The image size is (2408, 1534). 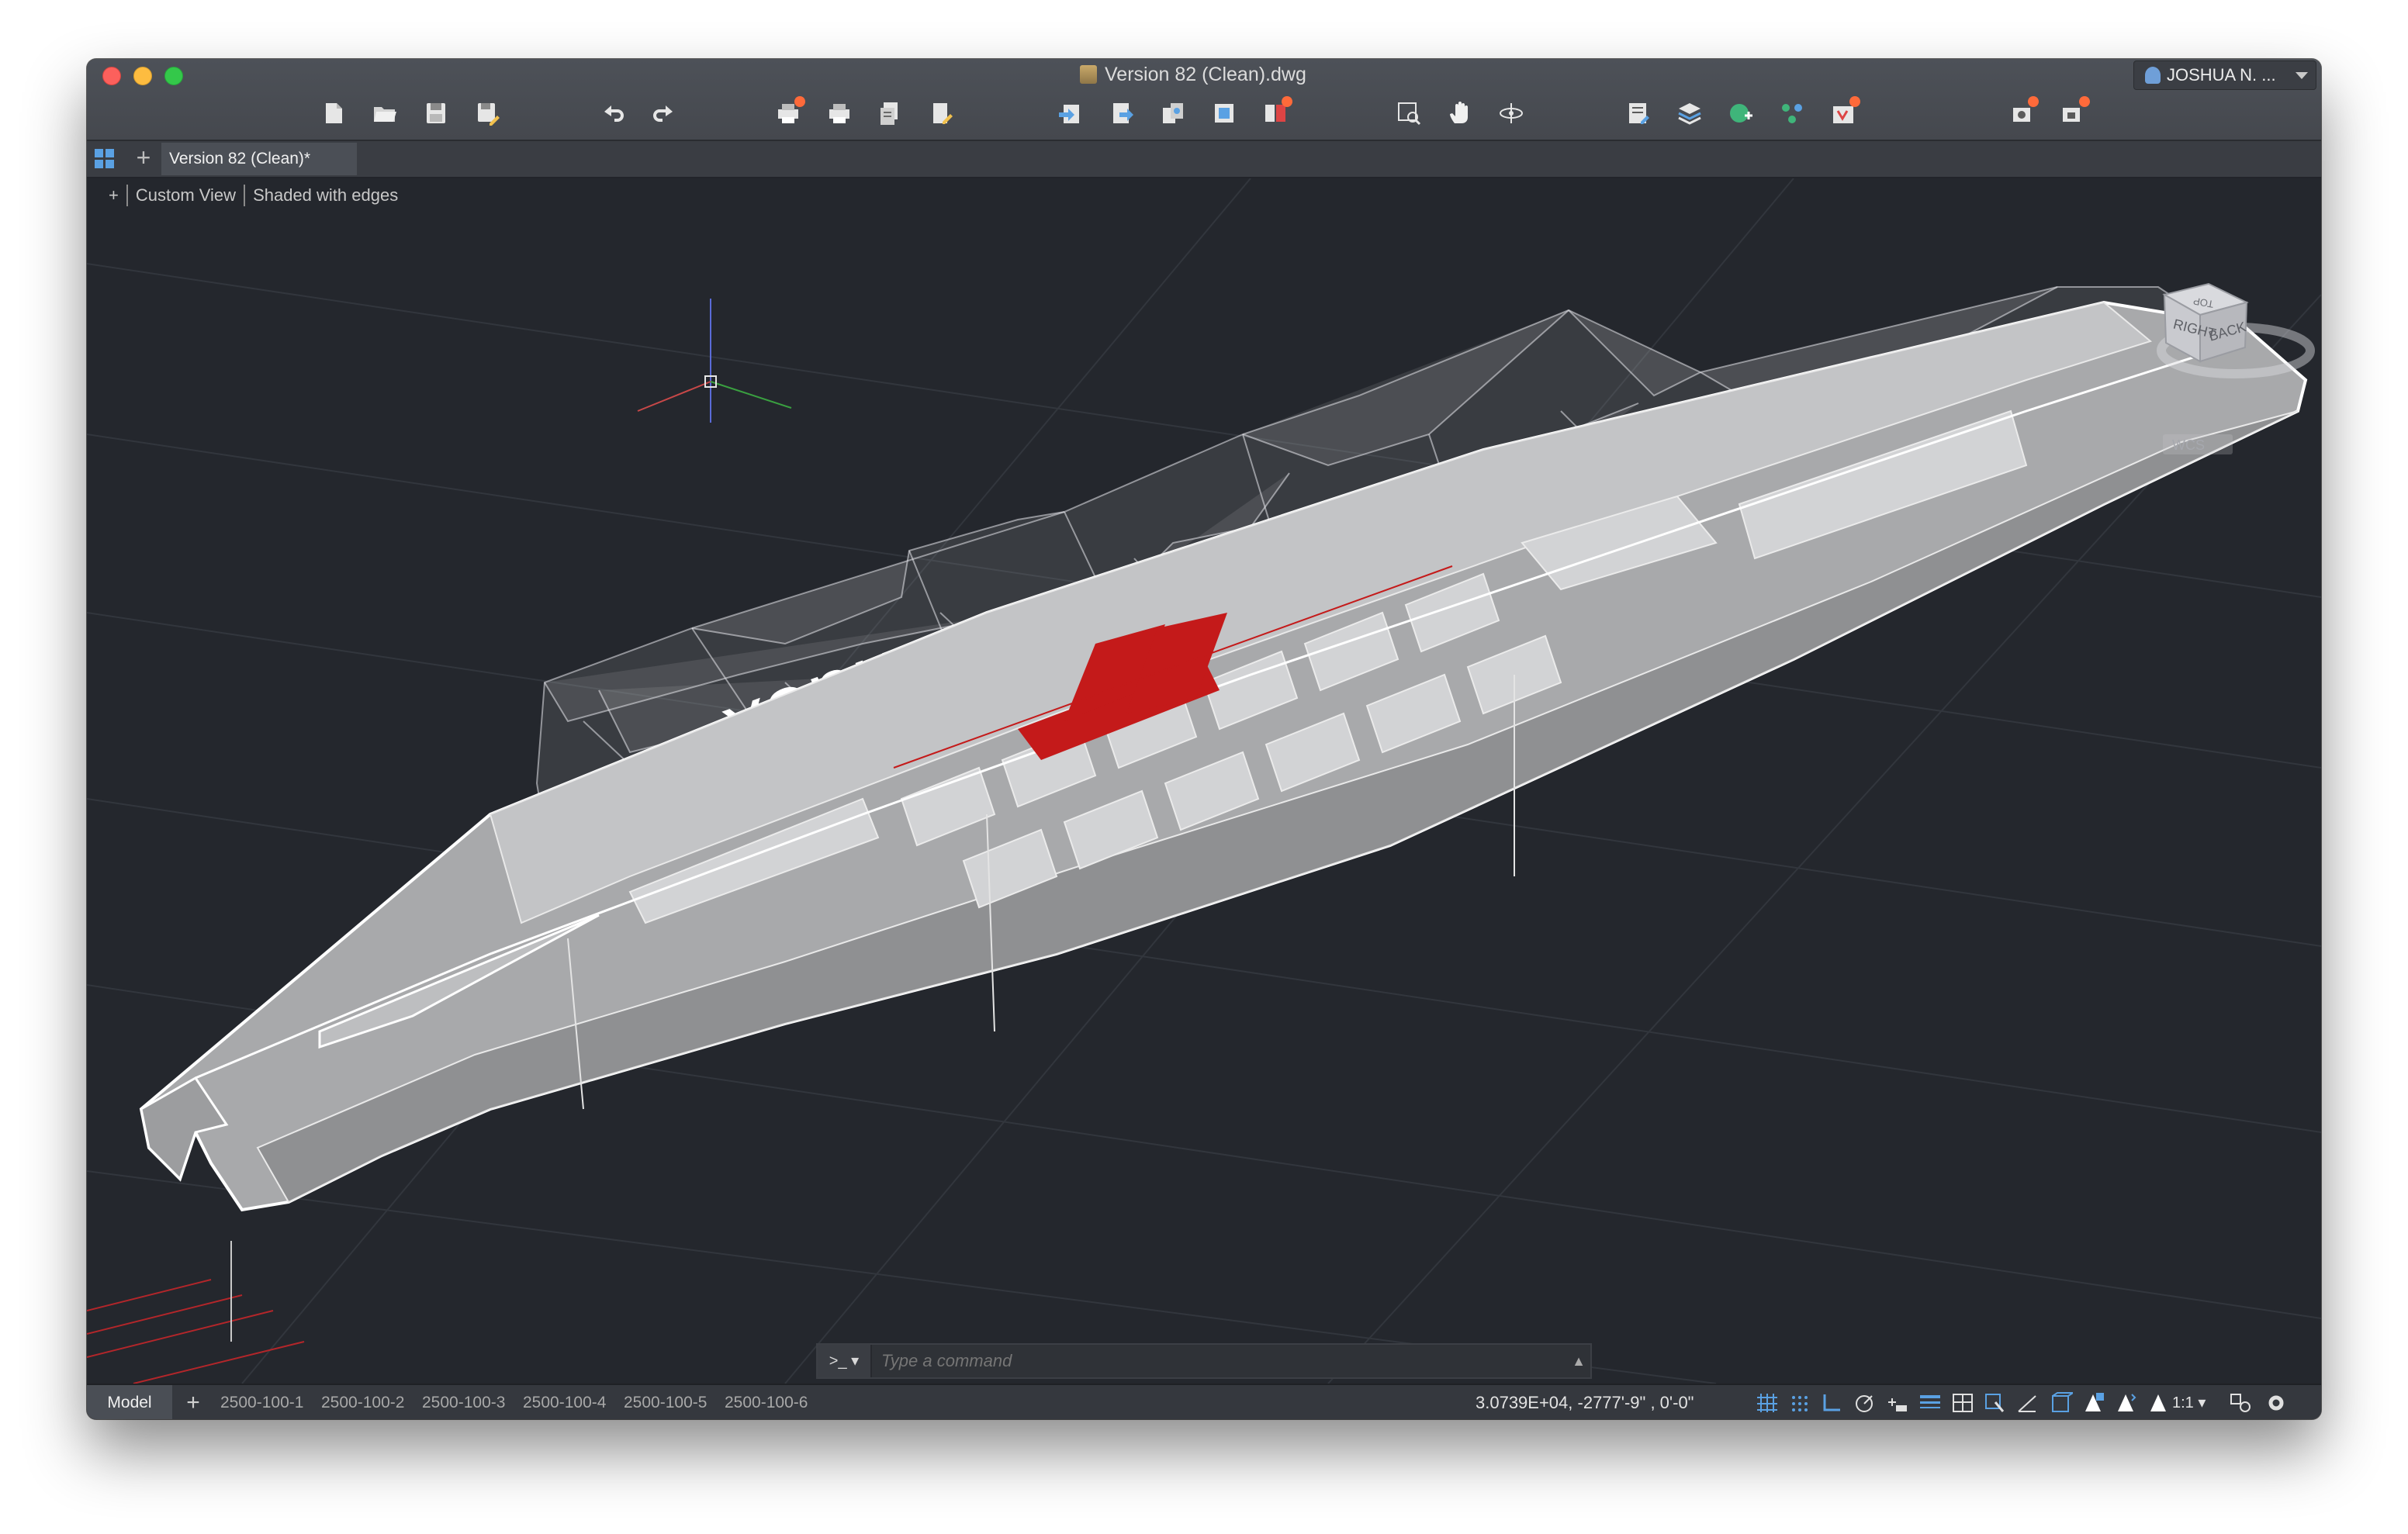 What do you see at coordinates (2158, 1403) in the screenshot?
I see `annotation-scale-icon` at bounding box center [2158, 1403].